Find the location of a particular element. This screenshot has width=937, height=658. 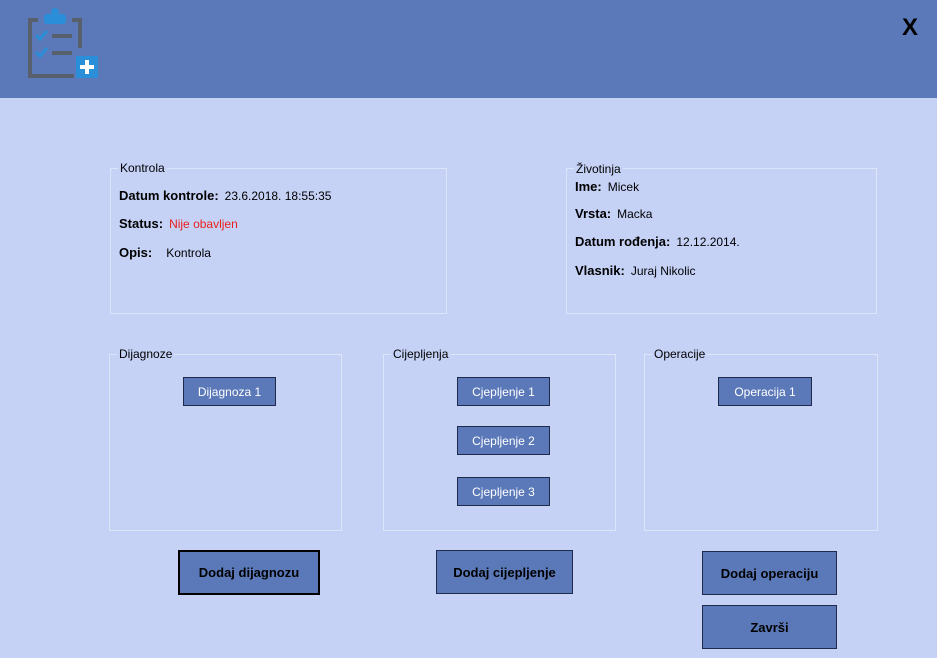

ime-row: Ime: Micek is located at coordinates (607, 186).